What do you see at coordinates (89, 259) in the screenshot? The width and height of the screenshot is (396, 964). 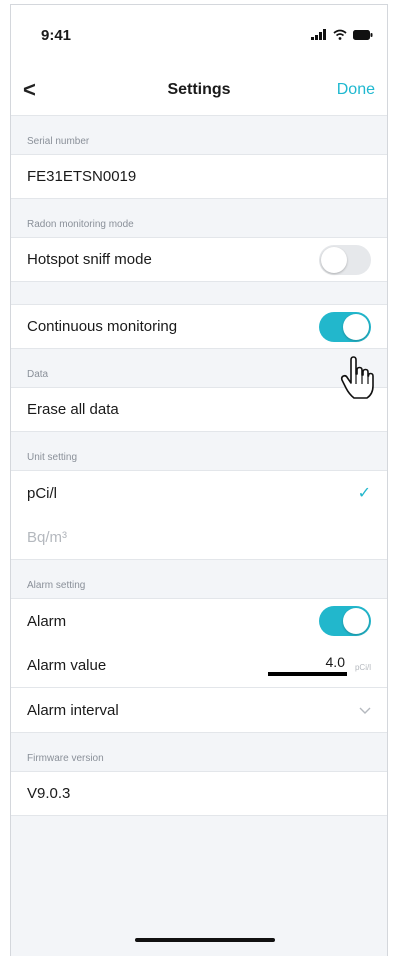 I see `hotspot-sniff-label: Hotspot sniff mode` at bounding box center [89, 259].